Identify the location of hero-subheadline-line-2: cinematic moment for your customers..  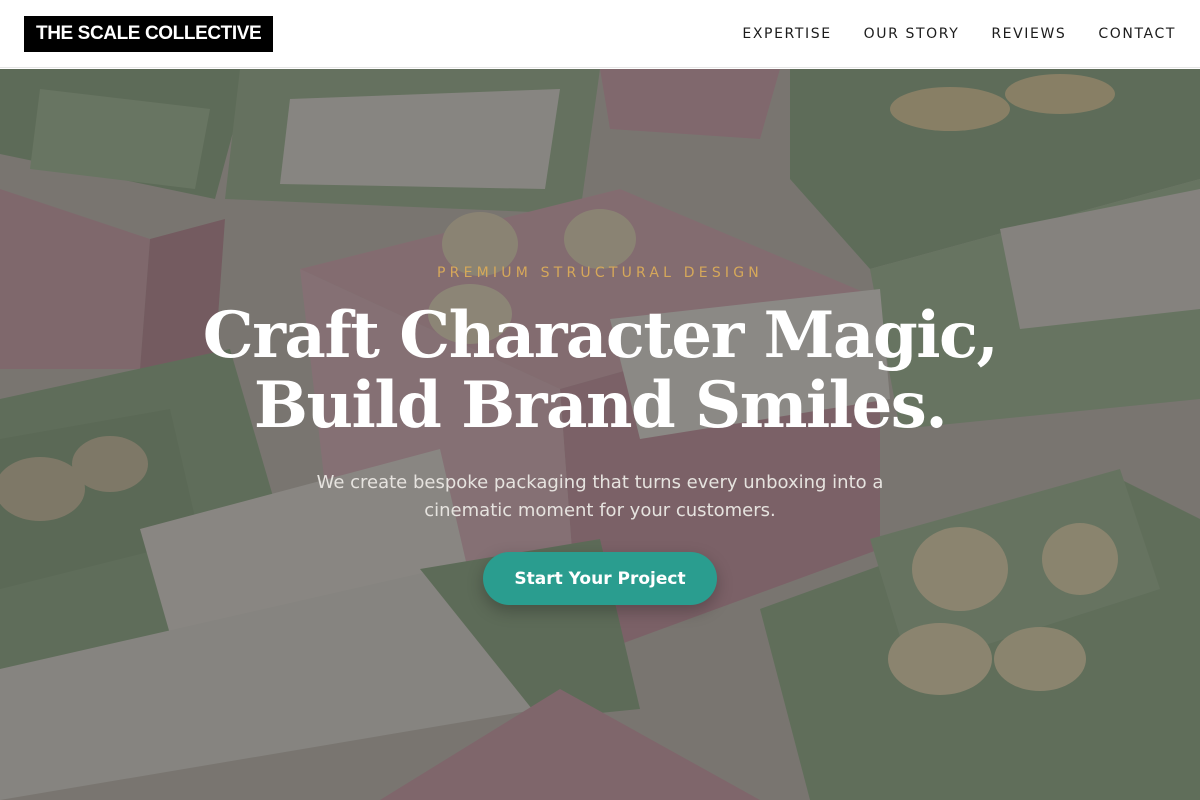
(600, 510).